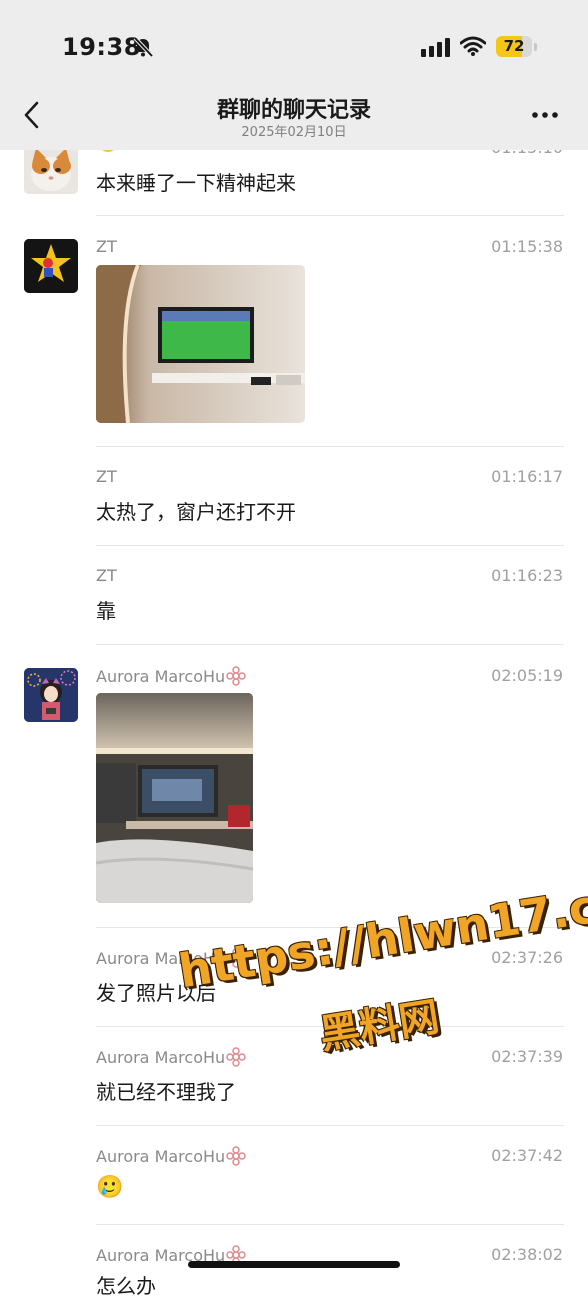 The height and width of the screenshot is (1299, 588). What do you see at coordinates (126, 1284) in the screenshot?
I see `message-text: 怎么办` at bounding box center [126, 1284].